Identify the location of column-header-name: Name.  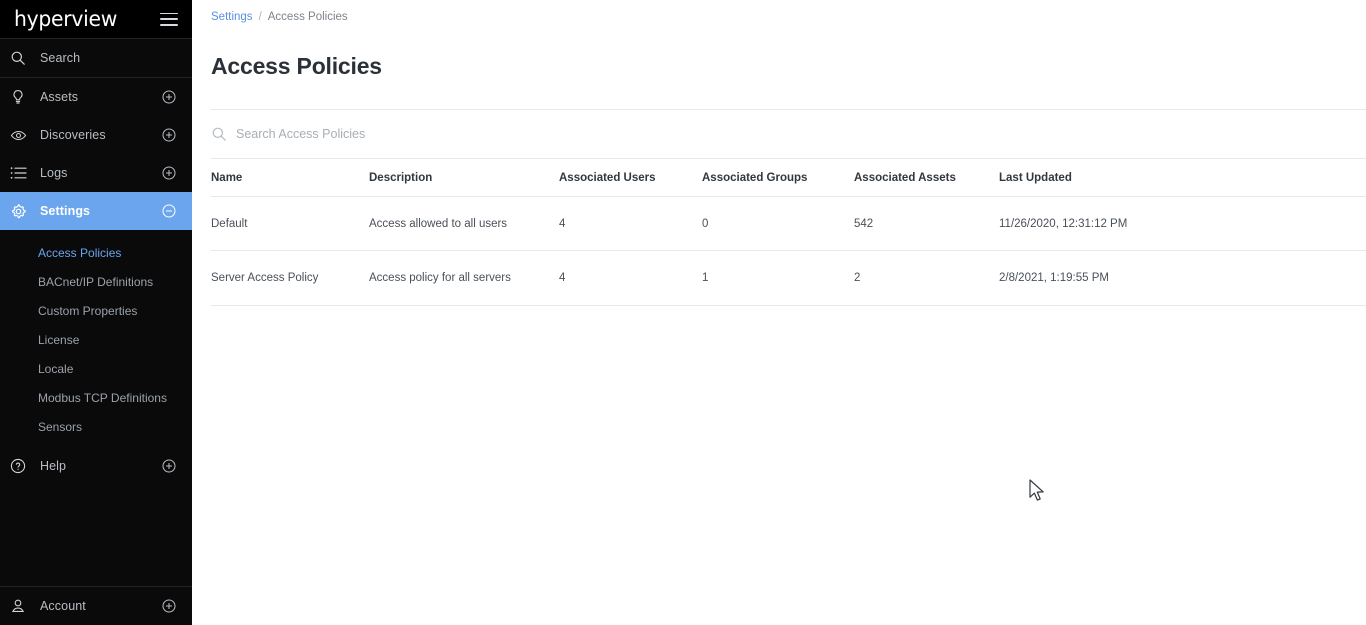
(290, 177).